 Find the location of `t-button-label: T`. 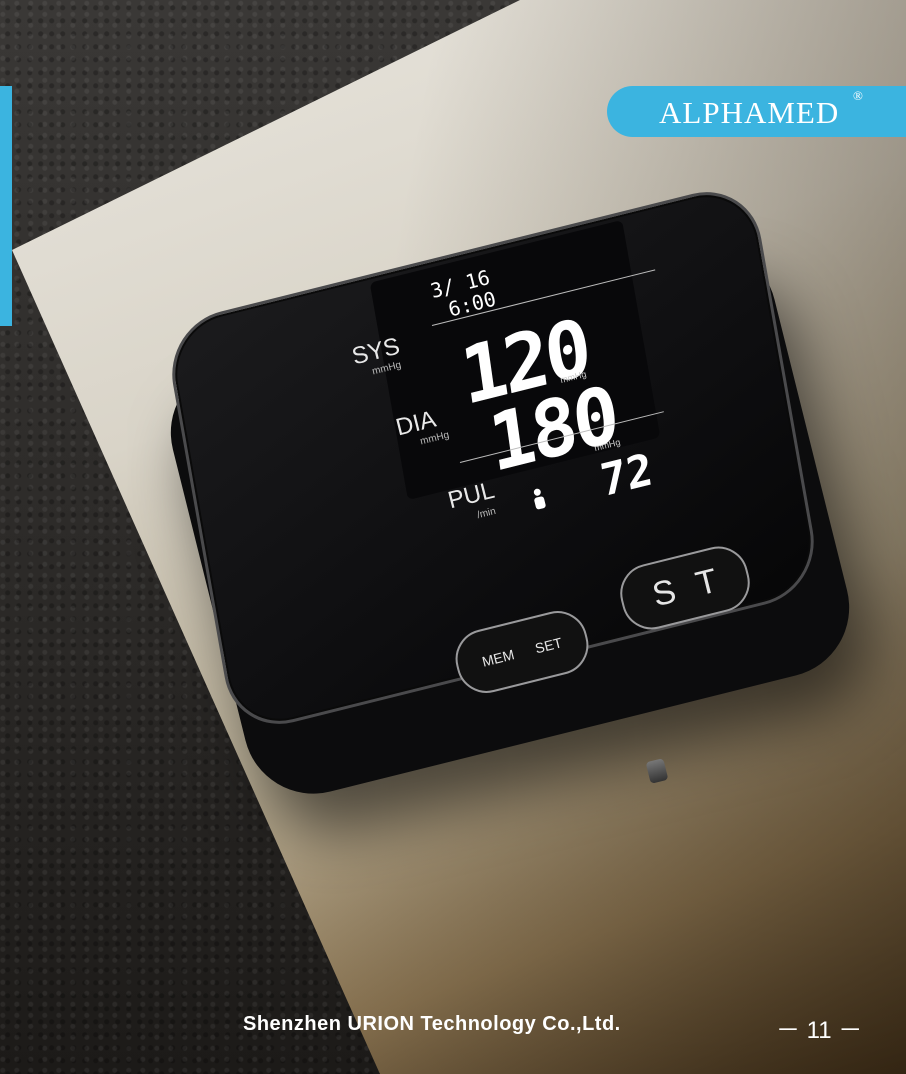

t-button-label: T is located at coordinates (706, 582).